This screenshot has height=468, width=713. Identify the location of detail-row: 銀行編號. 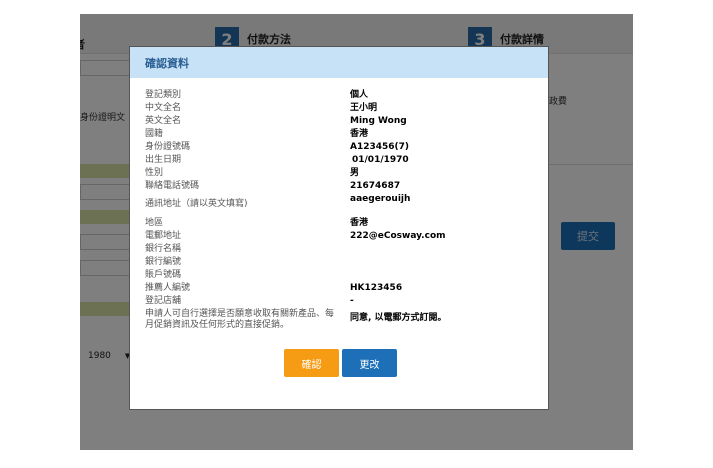
(345, 263).